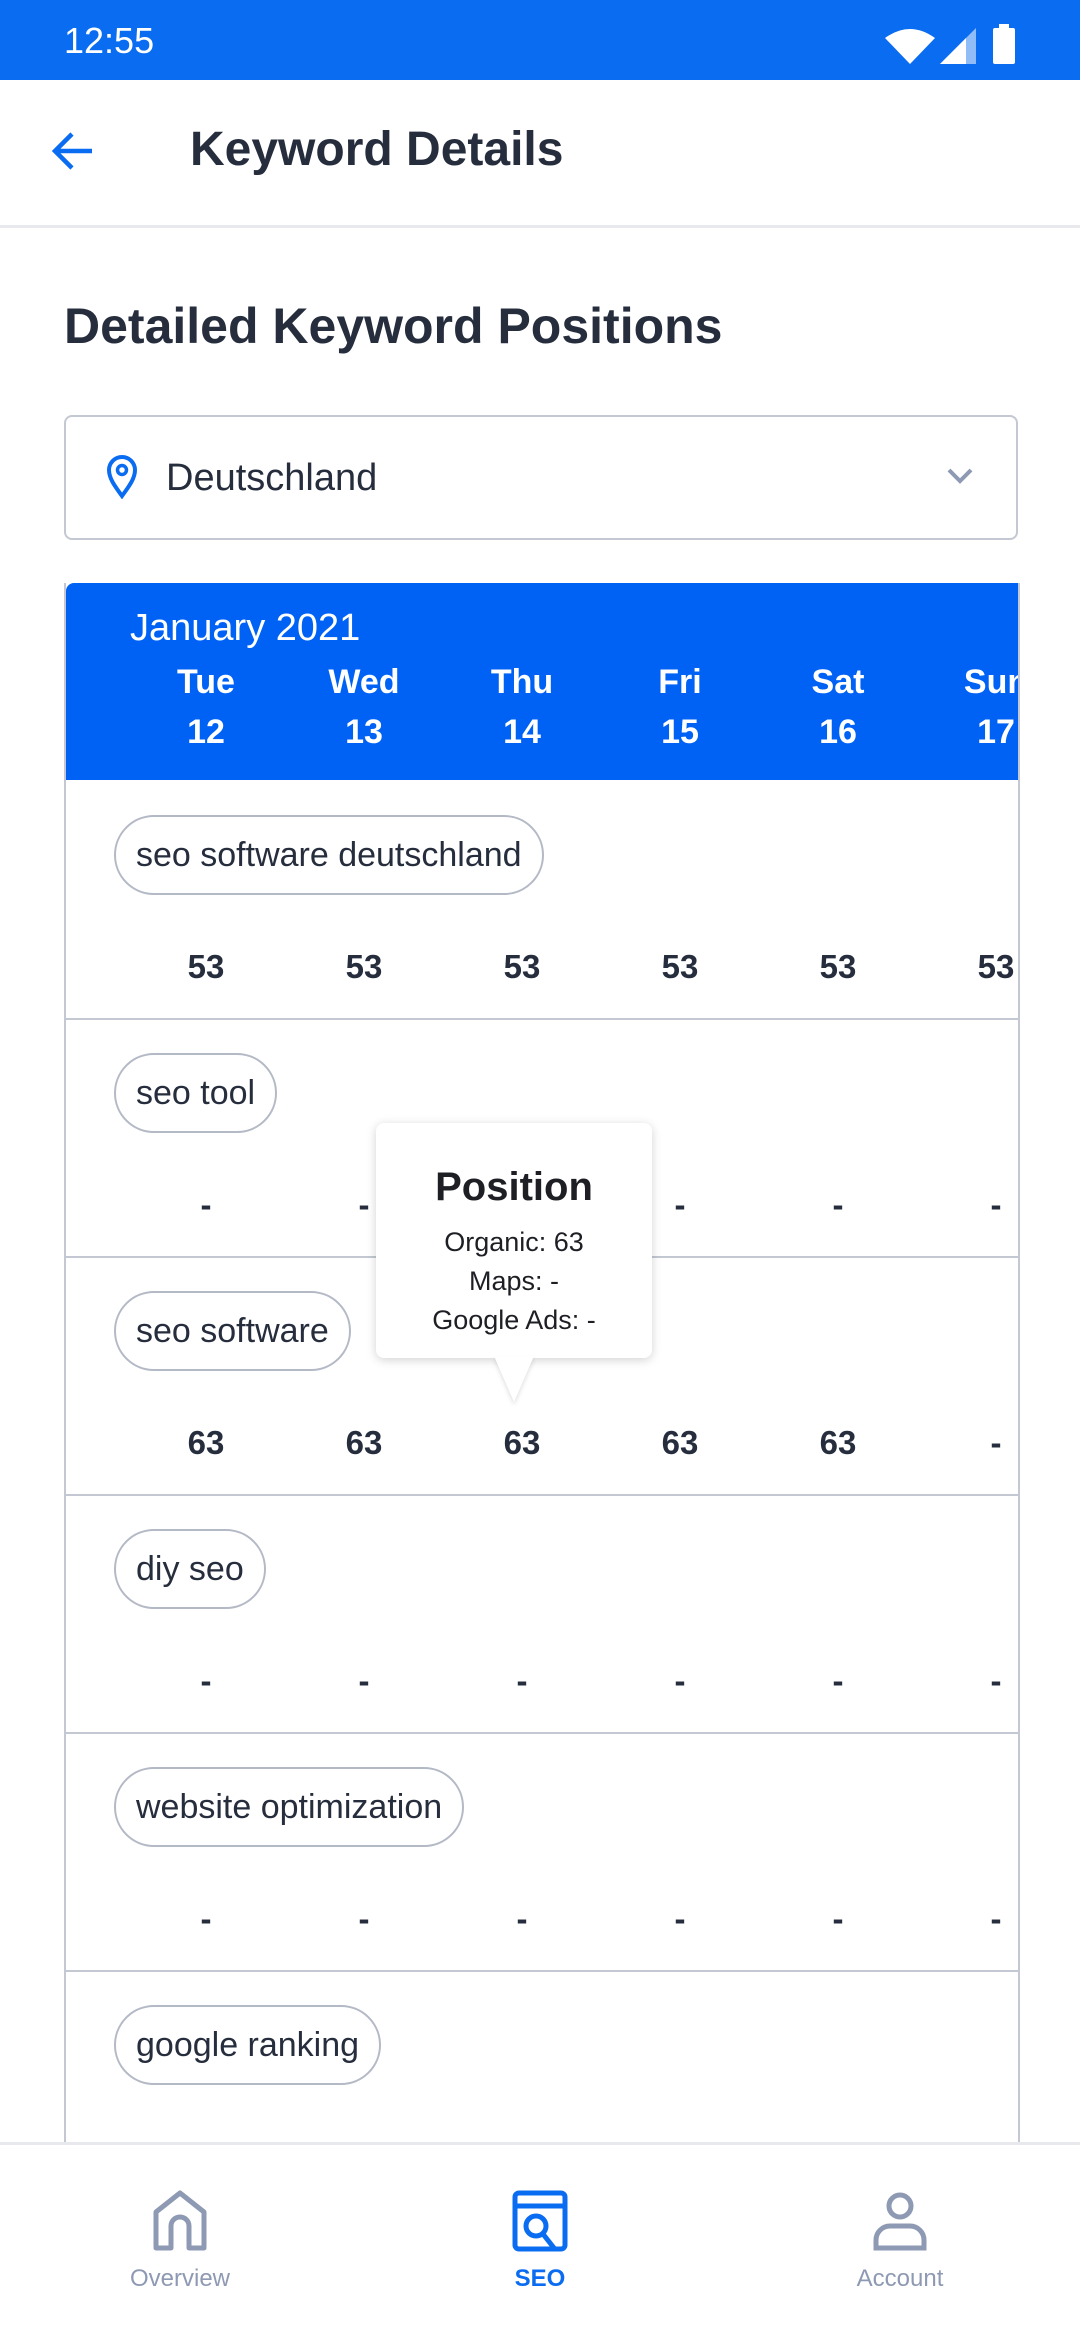 This screenshot has height=2335, width=1080. Describe the element at coordinates (514, 1320) in the screenshot. I see `tooltip-google-ads: Google Ads: -` at that location.